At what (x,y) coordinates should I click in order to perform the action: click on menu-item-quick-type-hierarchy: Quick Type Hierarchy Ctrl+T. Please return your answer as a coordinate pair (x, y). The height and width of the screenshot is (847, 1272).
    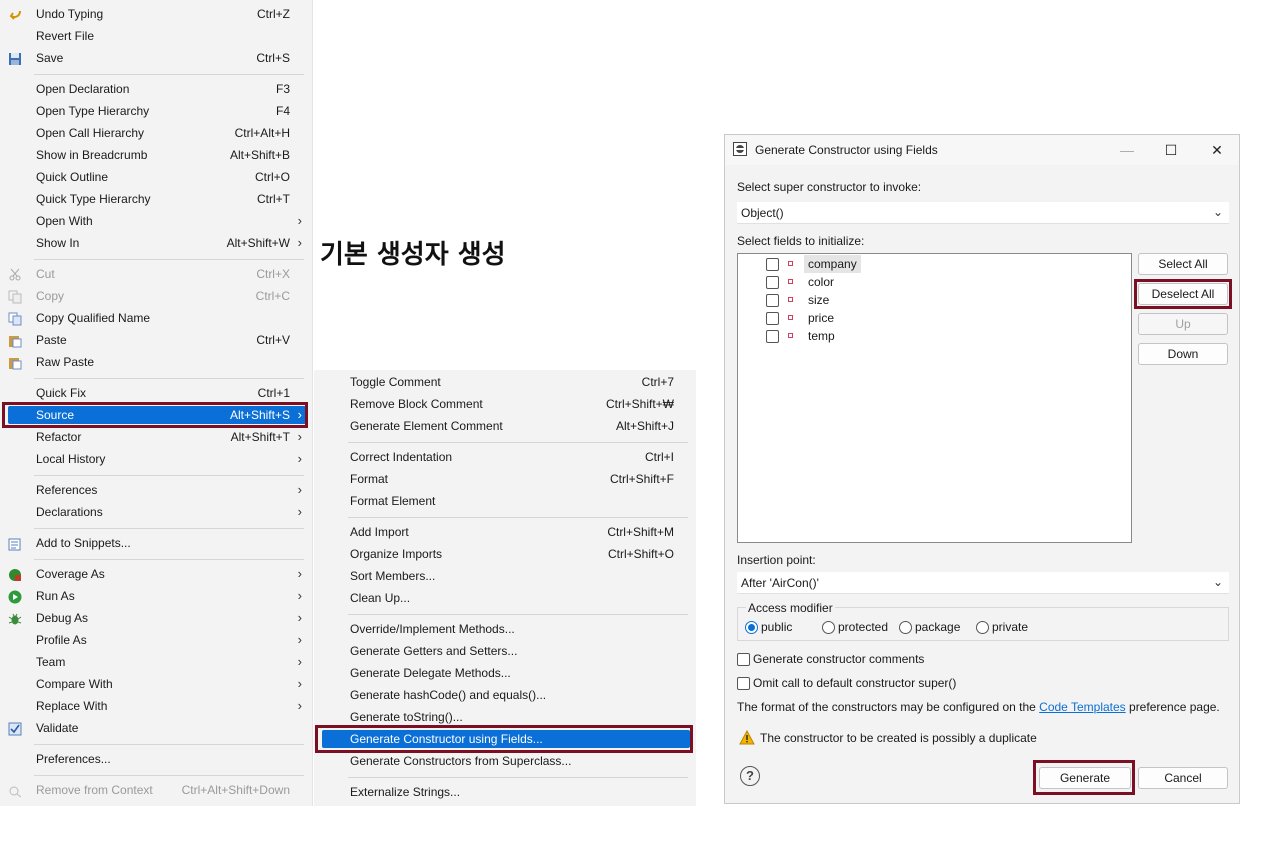
    Looking at the image, I should click on (156, 199).